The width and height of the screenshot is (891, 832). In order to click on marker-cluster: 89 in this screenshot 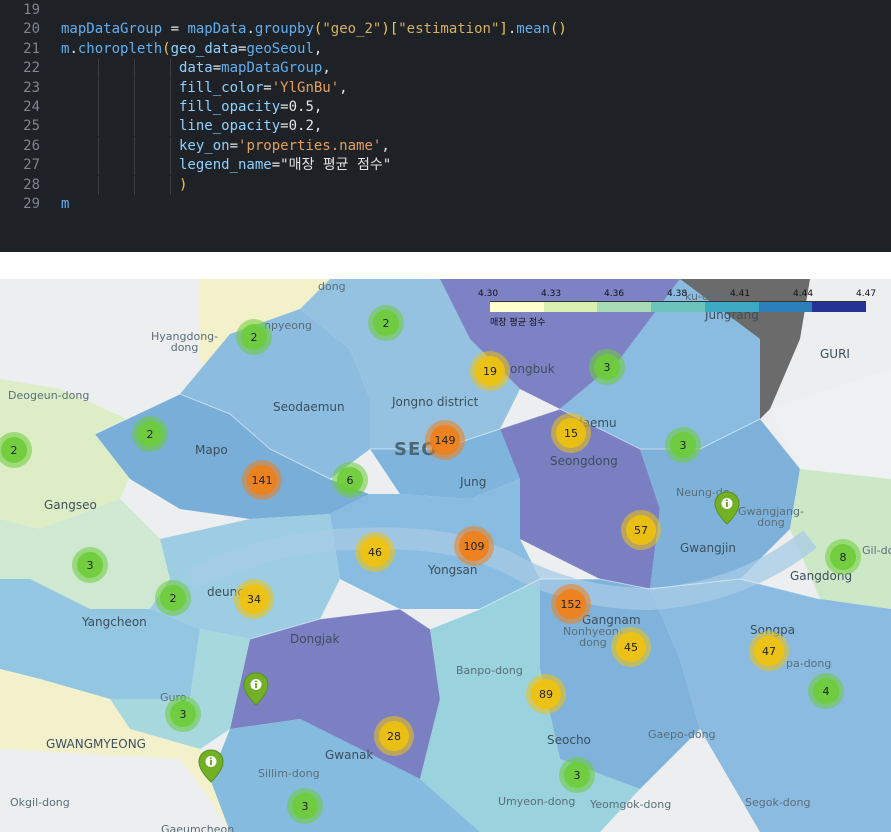, I will do `click(546, 694)`.